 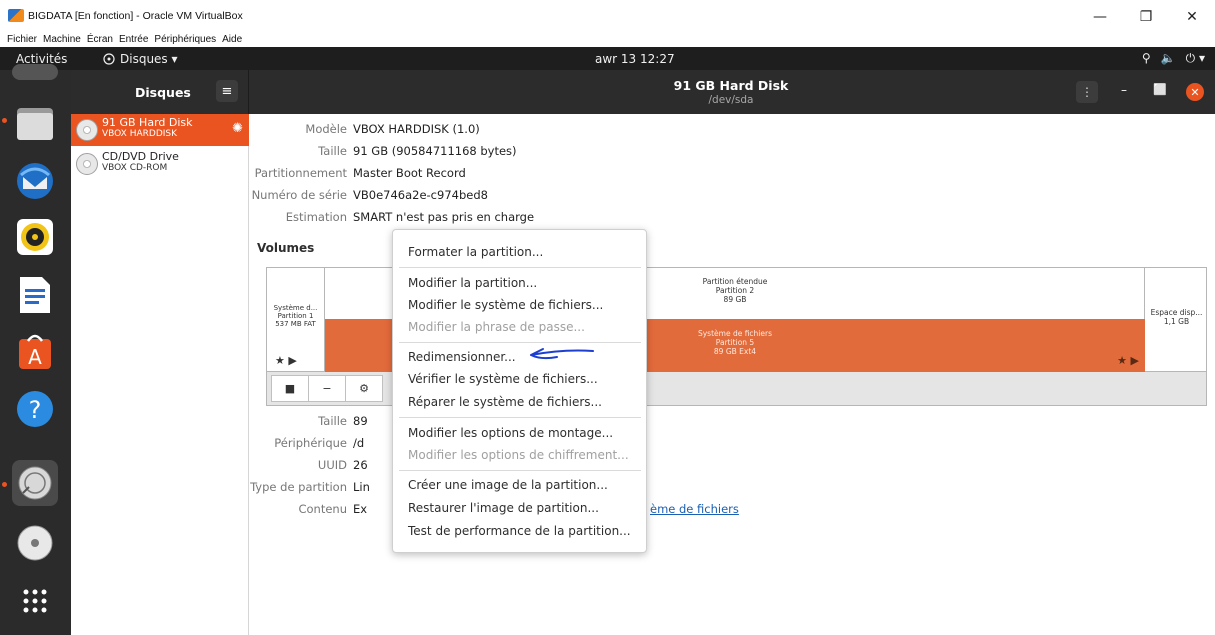 What do you see at coordinates (62, 40) in the screenshot?
I see `menu-machine: Machine` at bounding box center [62, 40].